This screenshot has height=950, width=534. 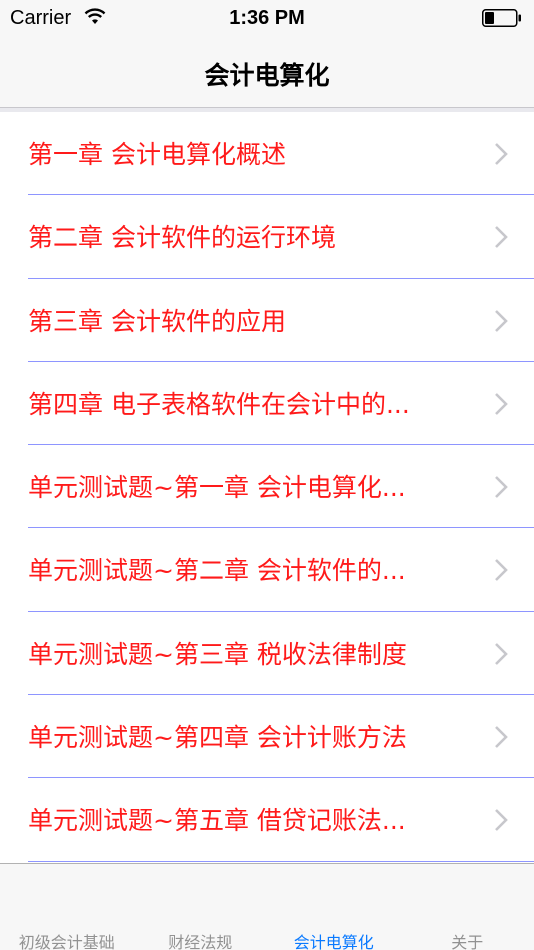 I want to click on list-item: 第二章 会计软件的运行环境, so click(x=267, y=237).